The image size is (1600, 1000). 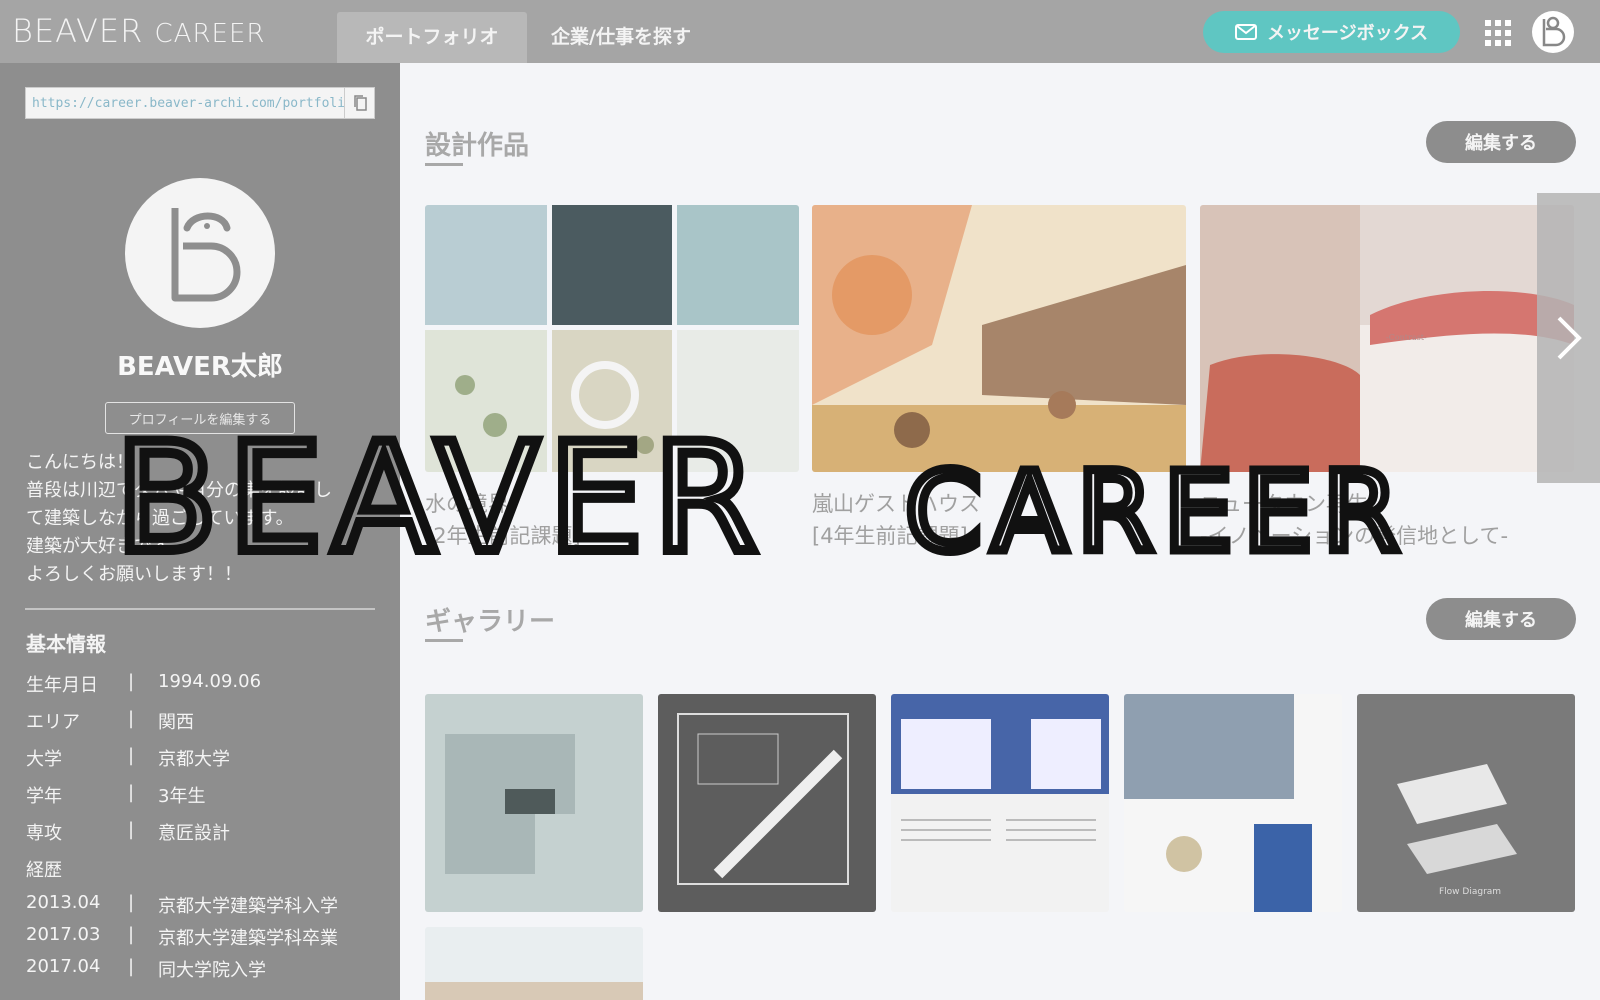 I want to click on info-value: 意匠設計, so click(x=194, y=833).